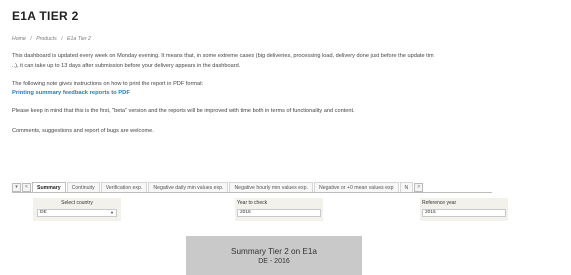 This screenshot has height=275, width=571. Describe the element at coordinates (124, 187) in the screenshot. I see `tab-verification-exp: Verification exp.` at that location.